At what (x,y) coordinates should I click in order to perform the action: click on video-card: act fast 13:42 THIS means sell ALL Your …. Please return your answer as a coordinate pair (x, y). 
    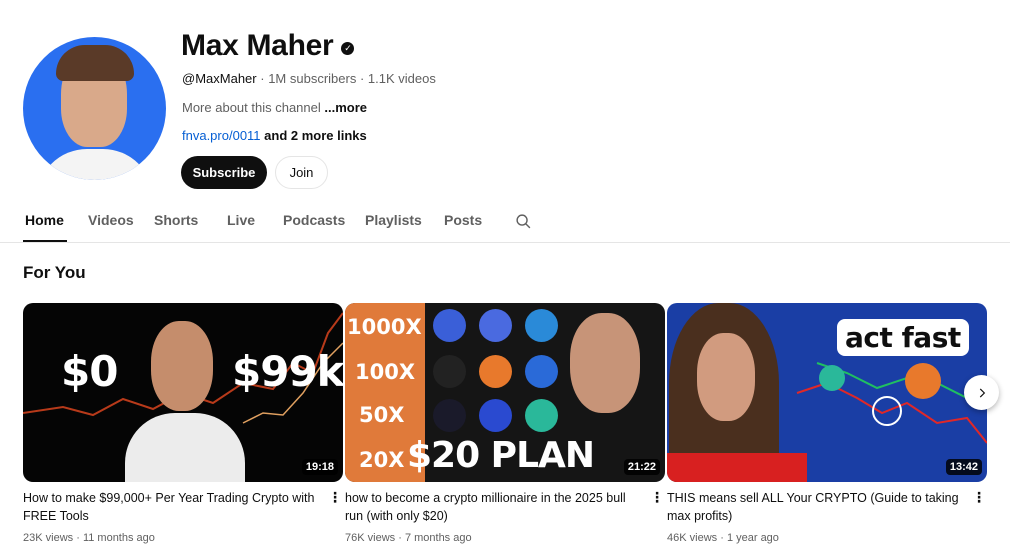
    Looking at the image, I should click on (827, 423).